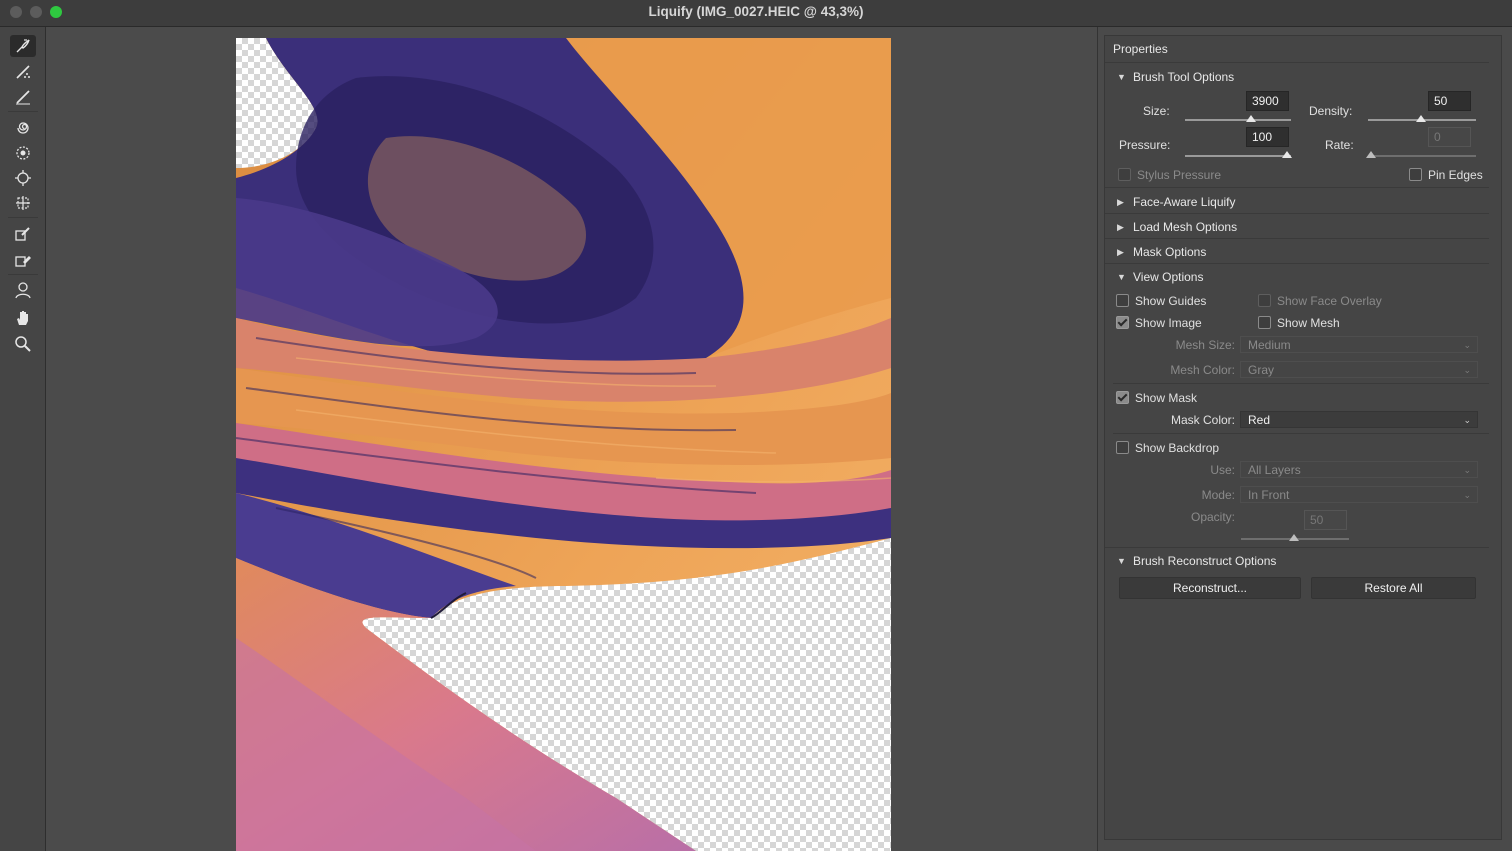  I want to click on pin-edges-checkbox, so click(1415, 174).